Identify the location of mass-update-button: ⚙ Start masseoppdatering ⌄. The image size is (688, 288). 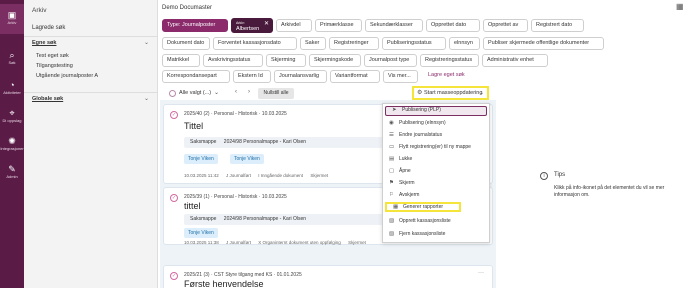
(450, 93).